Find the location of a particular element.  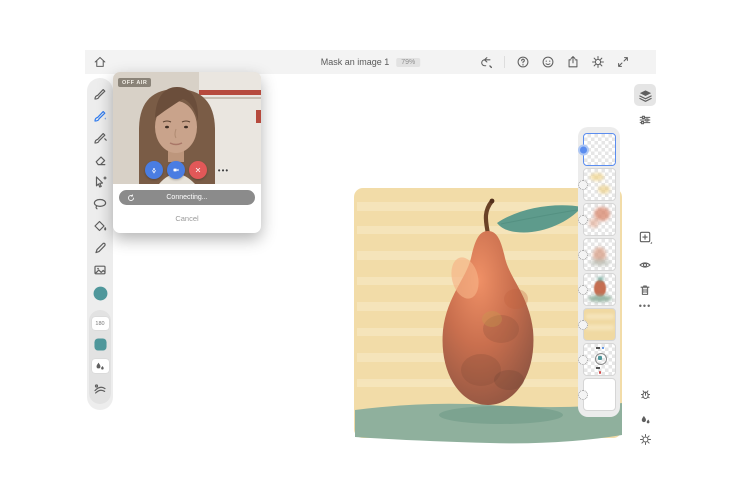

webcam-preview: OFF AIR ••• is located at coordinates (187, 128).